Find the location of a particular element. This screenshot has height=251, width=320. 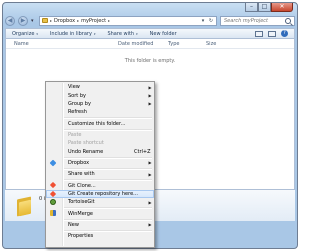

refresh-icon: ↻ is located at coordinates (211, 21).